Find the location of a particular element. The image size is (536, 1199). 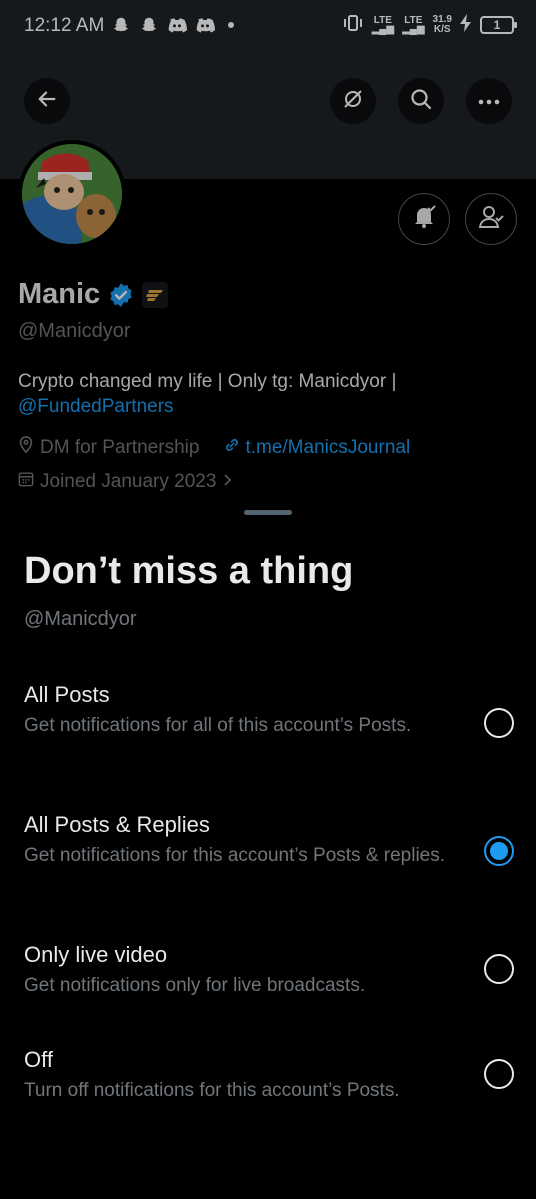

option-title: Off is located at coordinates (38, 1059).